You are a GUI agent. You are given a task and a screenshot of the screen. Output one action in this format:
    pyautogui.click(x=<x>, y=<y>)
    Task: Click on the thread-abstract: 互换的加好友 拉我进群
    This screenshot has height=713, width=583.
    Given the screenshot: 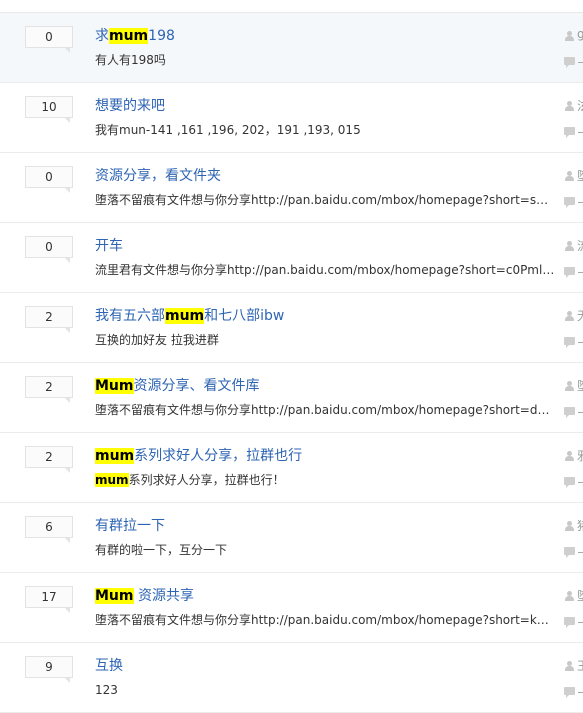 What is the action you would take?
    pyautogui.click(x=325, y=340)
    